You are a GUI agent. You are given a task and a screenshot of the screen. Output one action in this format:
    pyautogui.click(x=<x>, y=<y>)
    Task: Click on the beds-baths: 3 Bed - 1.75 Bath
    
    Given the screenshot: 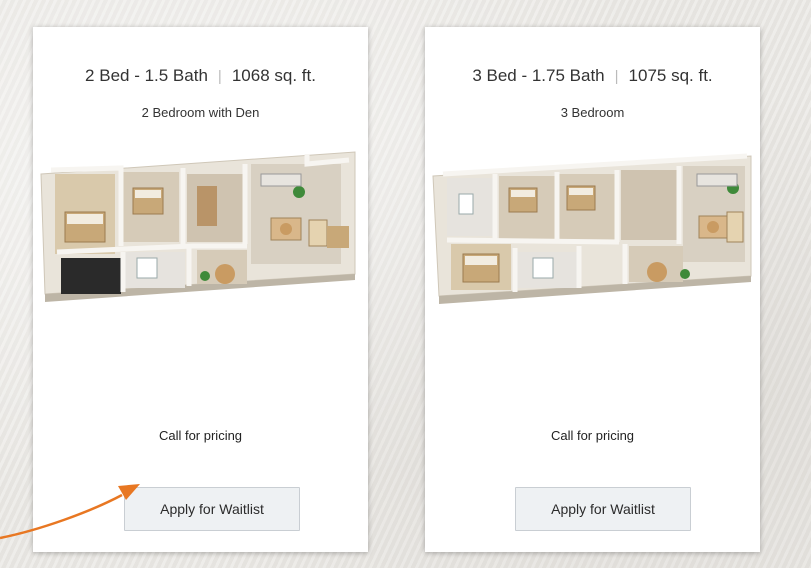 What is the action you would take?
    pyautogui.click(x=538, y=75)
    